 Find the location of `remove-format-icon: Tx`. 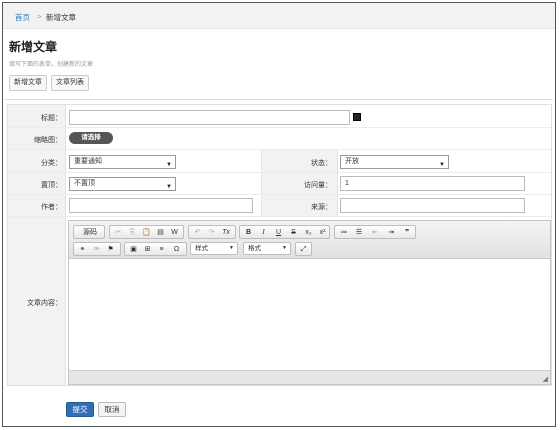

remove-format-icon: Tx is located at coordinates (226, 232).